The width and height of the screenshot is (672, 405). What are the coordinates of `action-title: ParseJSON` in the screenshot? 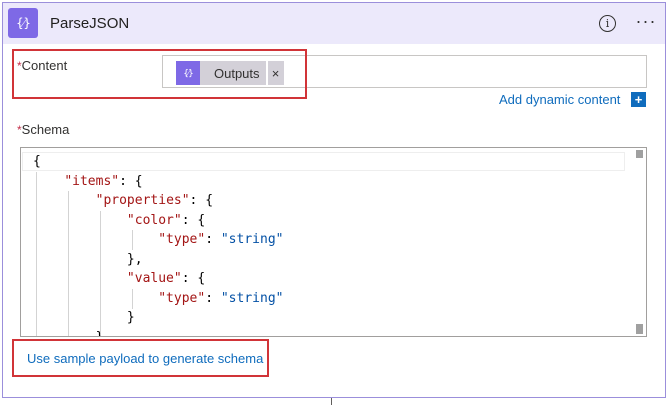 It's located at (89, 23).